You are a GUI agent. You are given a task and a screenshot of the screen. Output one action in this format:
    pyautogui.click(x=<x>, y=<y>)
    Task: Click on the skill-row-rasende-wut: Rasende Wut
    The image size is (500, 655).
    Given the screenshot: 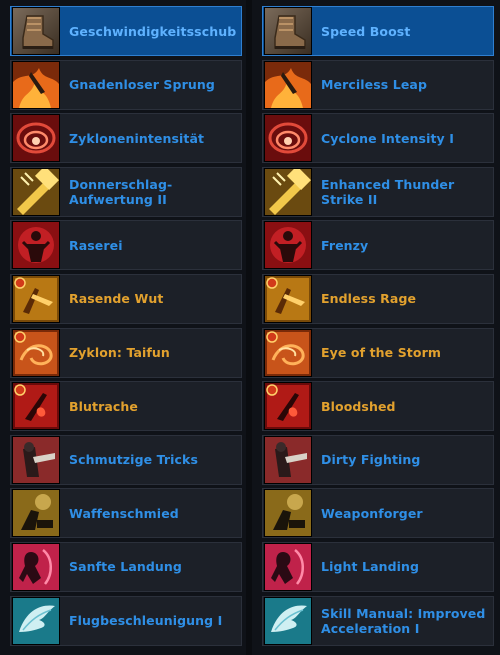 What is the action you would take?
    pyautogui.click(x=126, y=298)
    